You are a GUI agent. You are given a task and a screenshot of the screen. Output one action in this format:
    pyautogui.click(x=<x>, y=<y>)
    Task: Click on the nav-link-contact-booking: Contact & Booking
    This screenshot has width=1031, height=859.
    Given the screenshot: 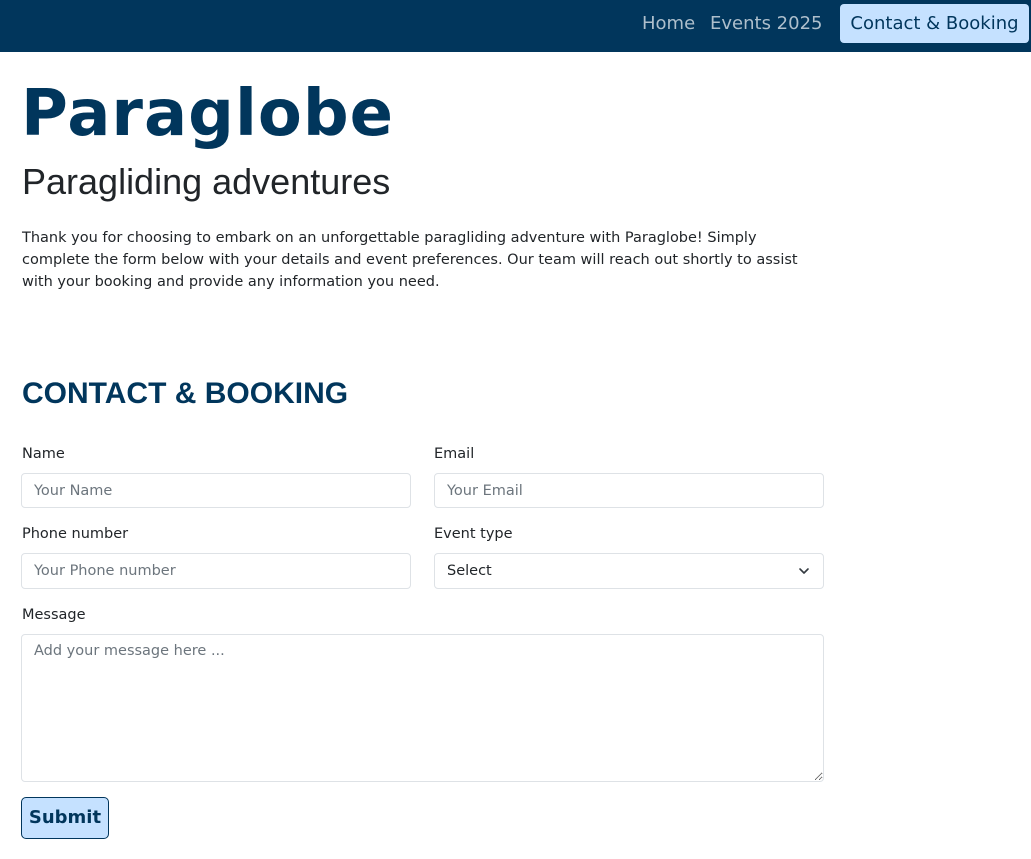 What is the action you would take?
    pyautogui.click(x=934, y=23)
    